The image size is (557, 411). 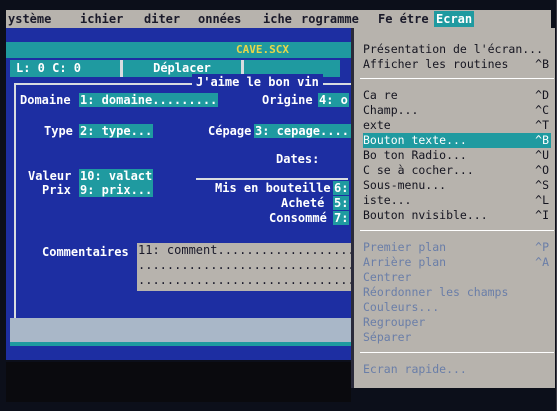 What do you see at coordinates (542, 95) in the screenshot?
I see `menu-item-shortcut: ^D` at bounding box center [542, 95].